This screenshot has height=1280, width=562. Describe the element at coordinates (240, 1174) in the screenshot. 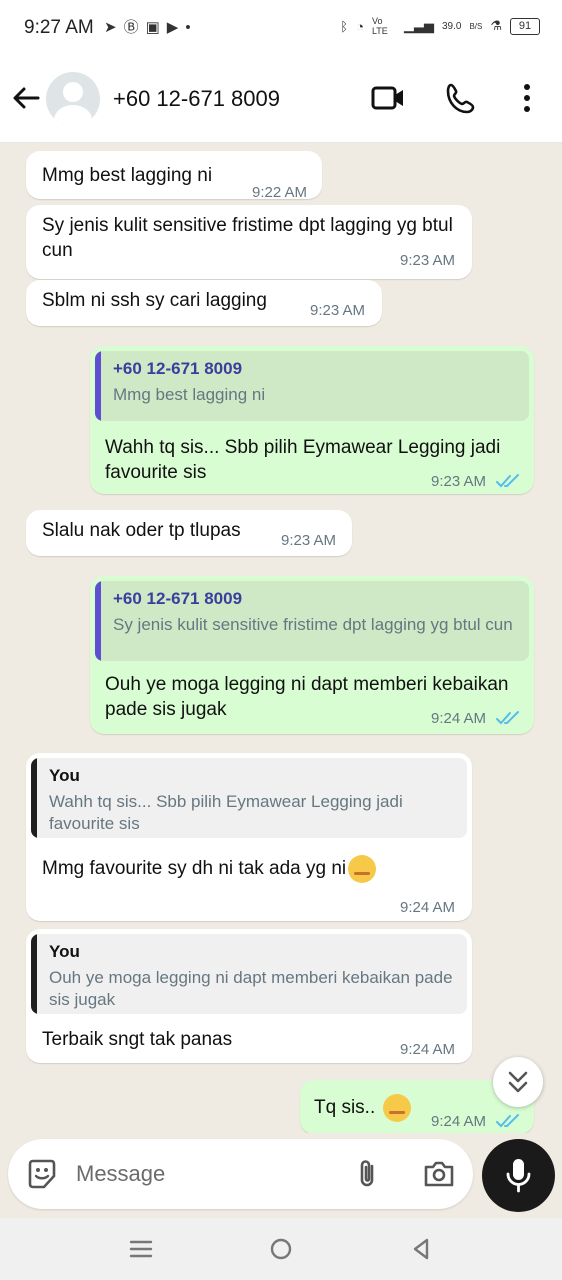

I see `message-input-bar: Message` at that location.